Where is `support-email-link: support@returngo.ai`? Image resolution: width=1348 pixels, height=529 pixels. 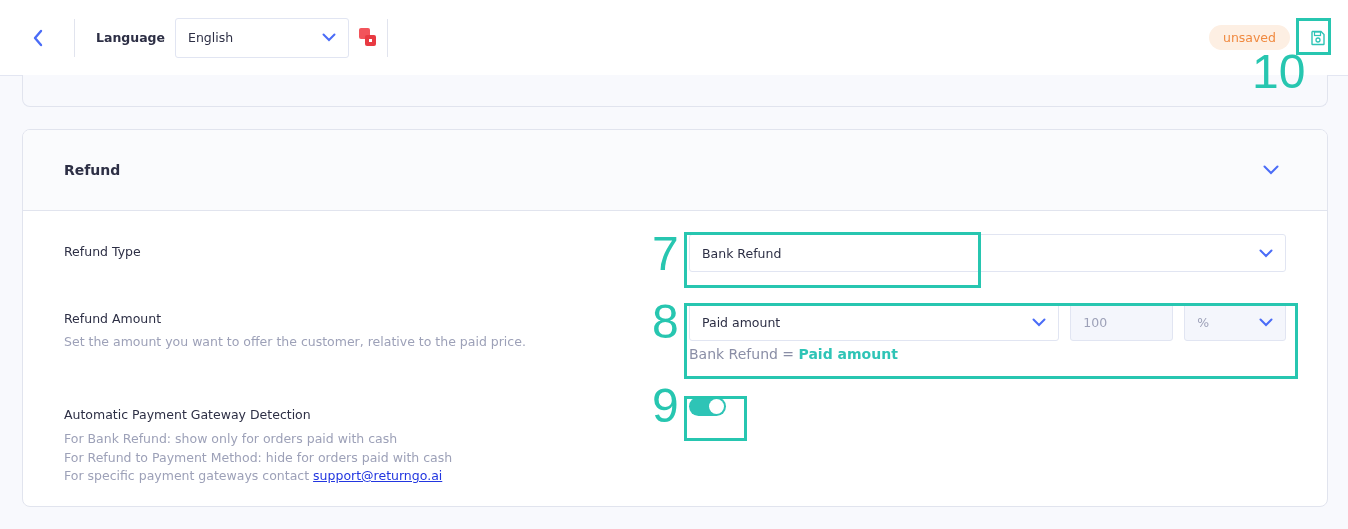
support-email-link: support@returngo.ai is located at coordinates (378, 475).